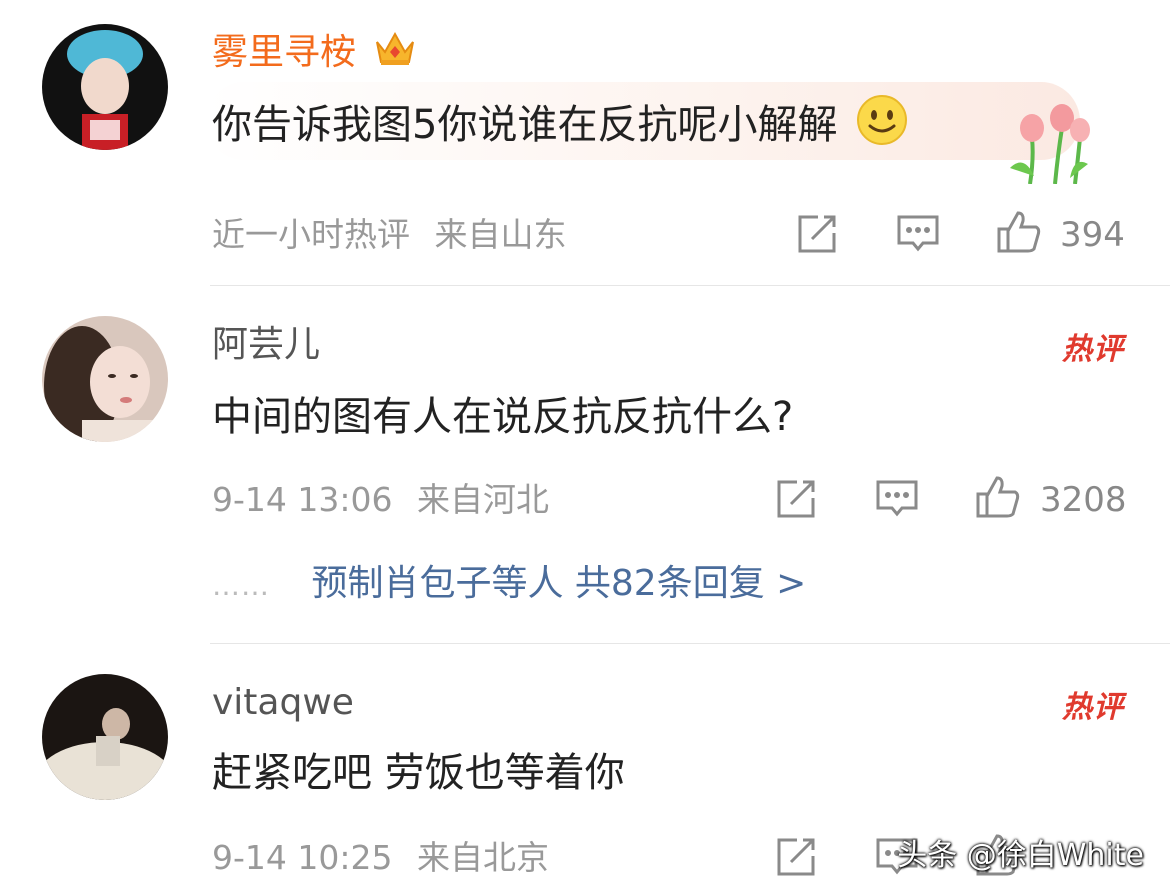 This screenshot has height=892, width=1170. What do you see at coordinates (503, 417) in the screenshot?
I see `comment-text: 中间的图有人在说反抗反抗什么?` at bounding box center [503, 417].